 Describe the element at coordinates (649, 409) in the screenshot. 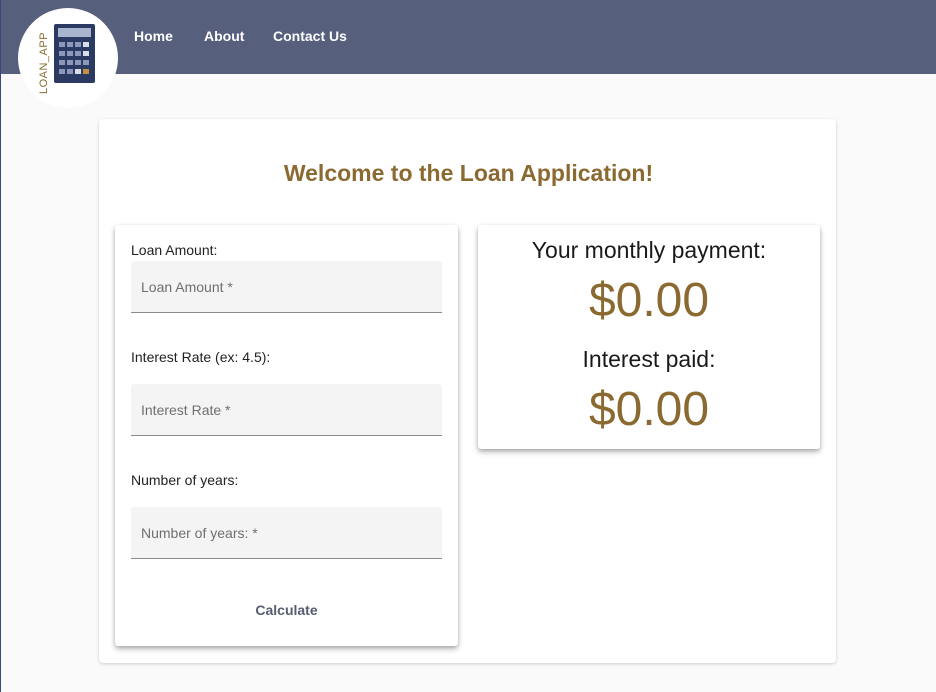

I see `interest-paid-value: $0.00` at that location.